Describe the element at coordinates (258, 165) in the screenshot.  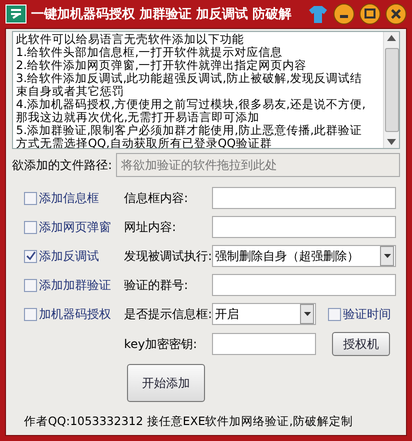
I see `file-path-field: 将欲加验证的软件拖拉到此处` at that location.